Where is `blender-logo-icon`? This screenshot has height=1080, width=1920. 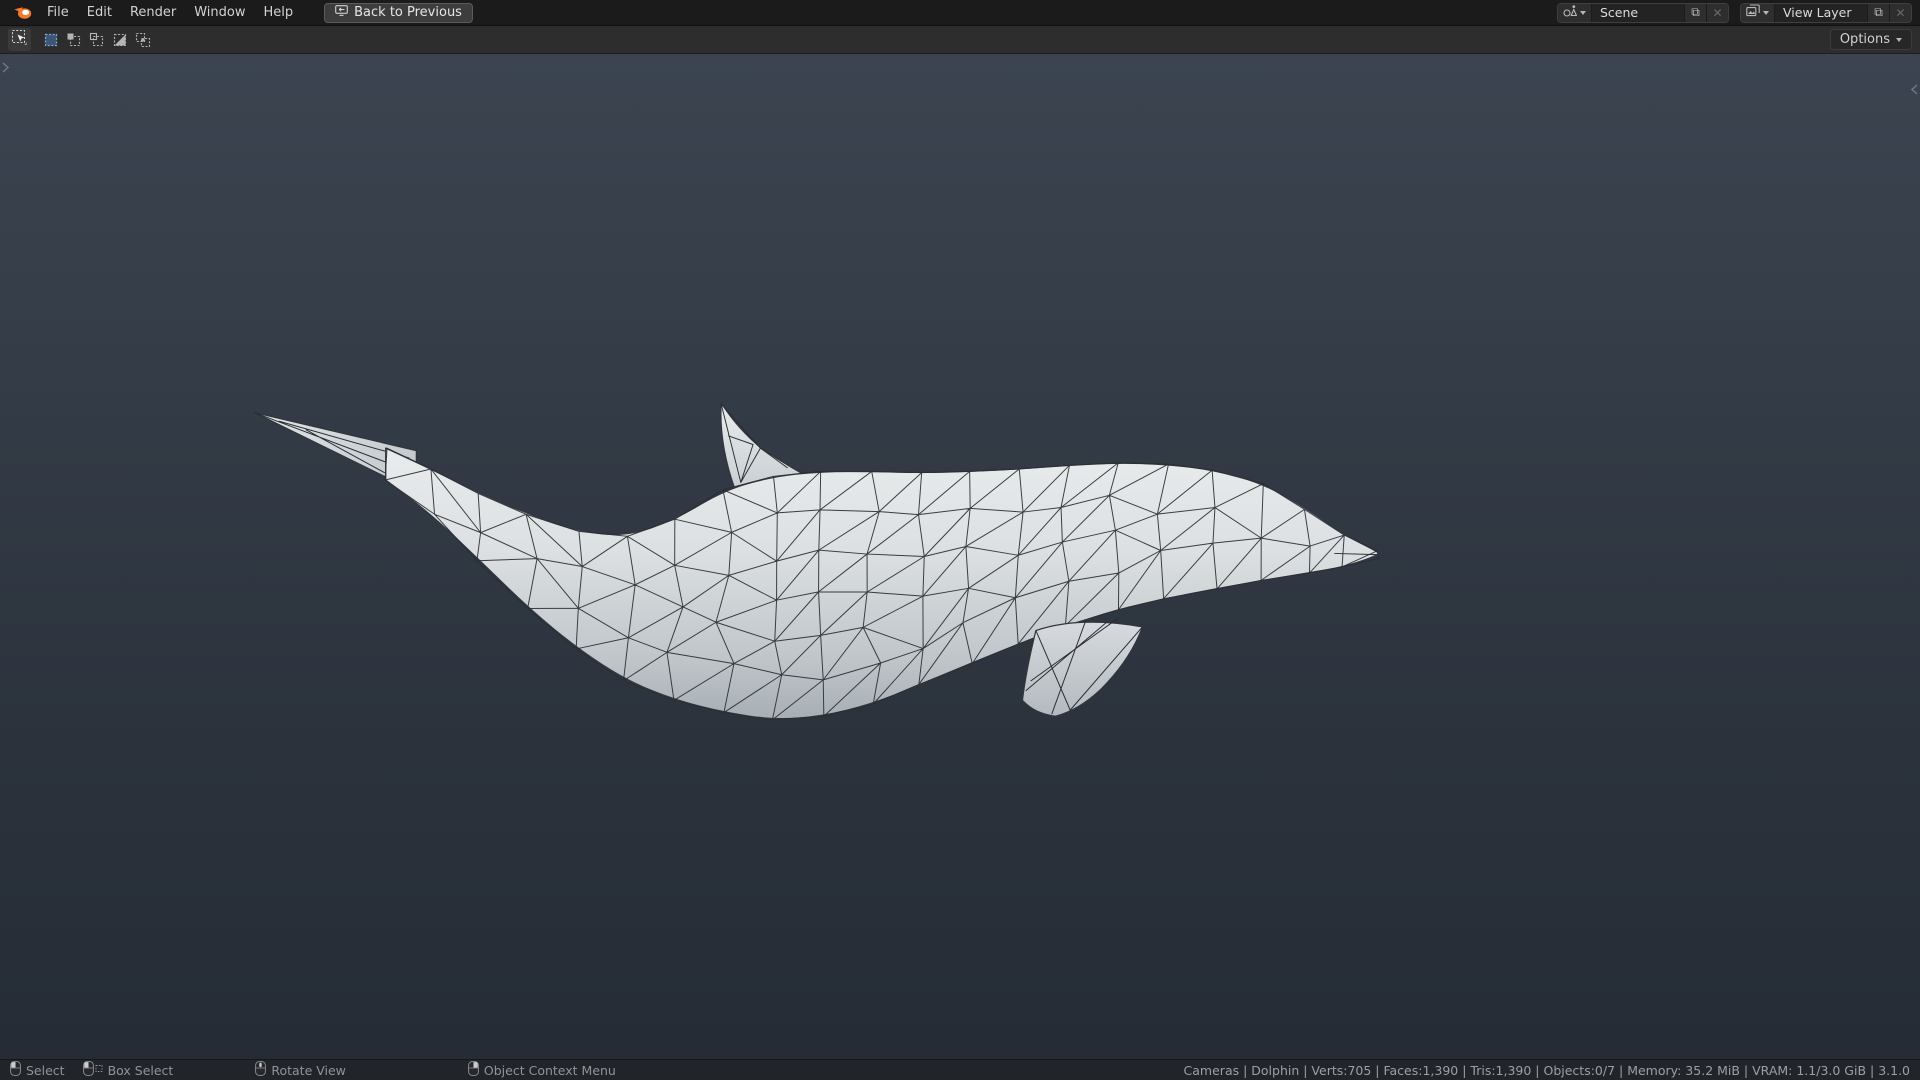
blender-logo-icon is located at coordinates (23, 12).